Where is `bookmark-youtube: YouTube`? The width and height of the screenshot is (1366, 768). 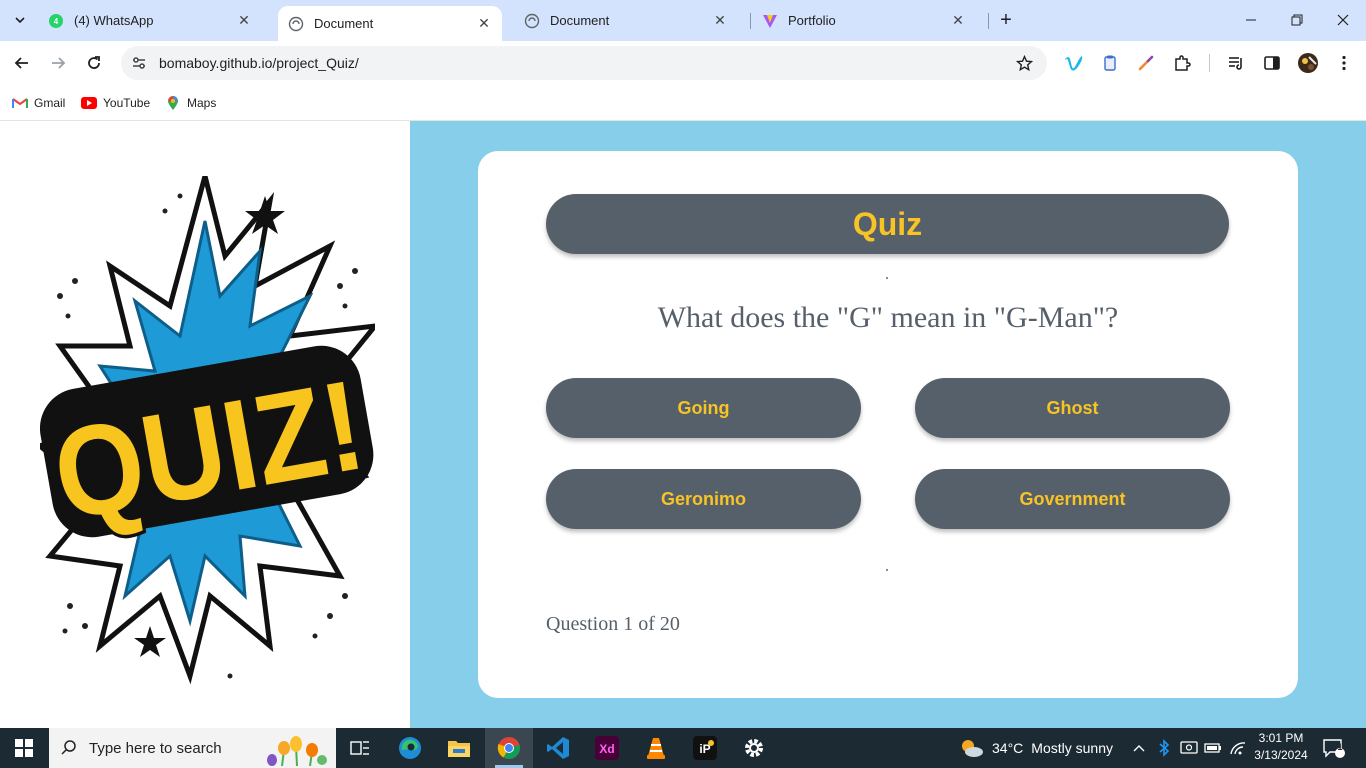 bookmark-youtube: YouTube is located at coordinates (115, 103).